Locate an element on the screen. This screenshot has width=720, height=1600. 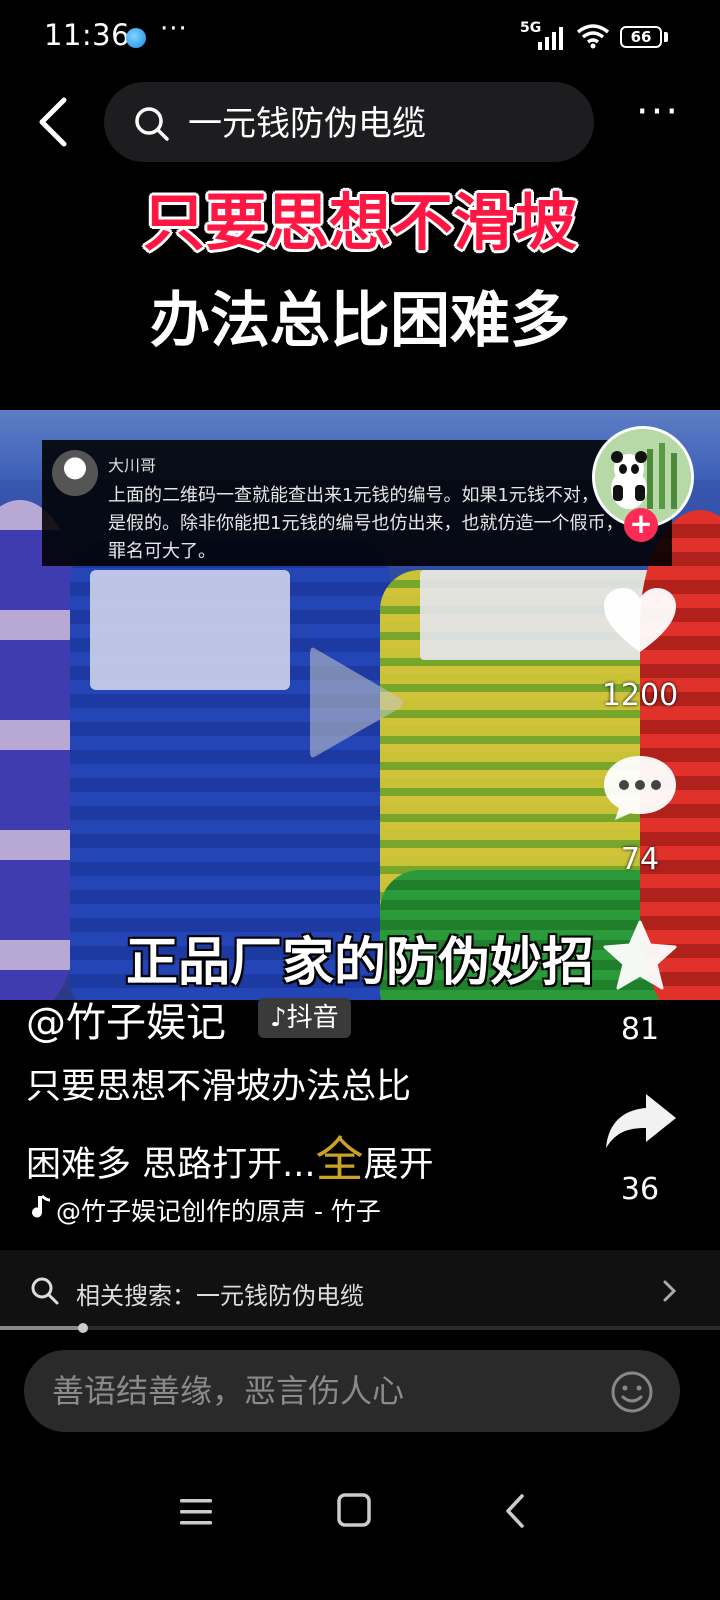
douyin-badge: ♪抖音 is located at coordinates (304, 1018).